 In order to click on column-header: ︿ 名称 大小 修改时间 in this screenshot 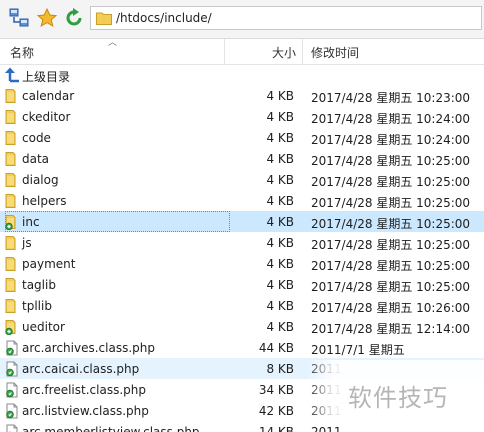, I will do `click(242, 51)`.